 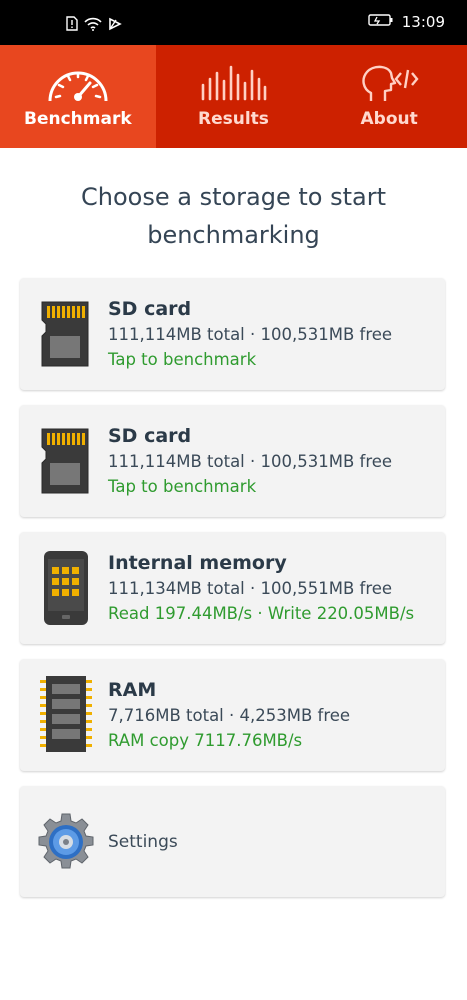 I want to click on tab-benchmark-label: Benchmark, so click(x=78, y=119).